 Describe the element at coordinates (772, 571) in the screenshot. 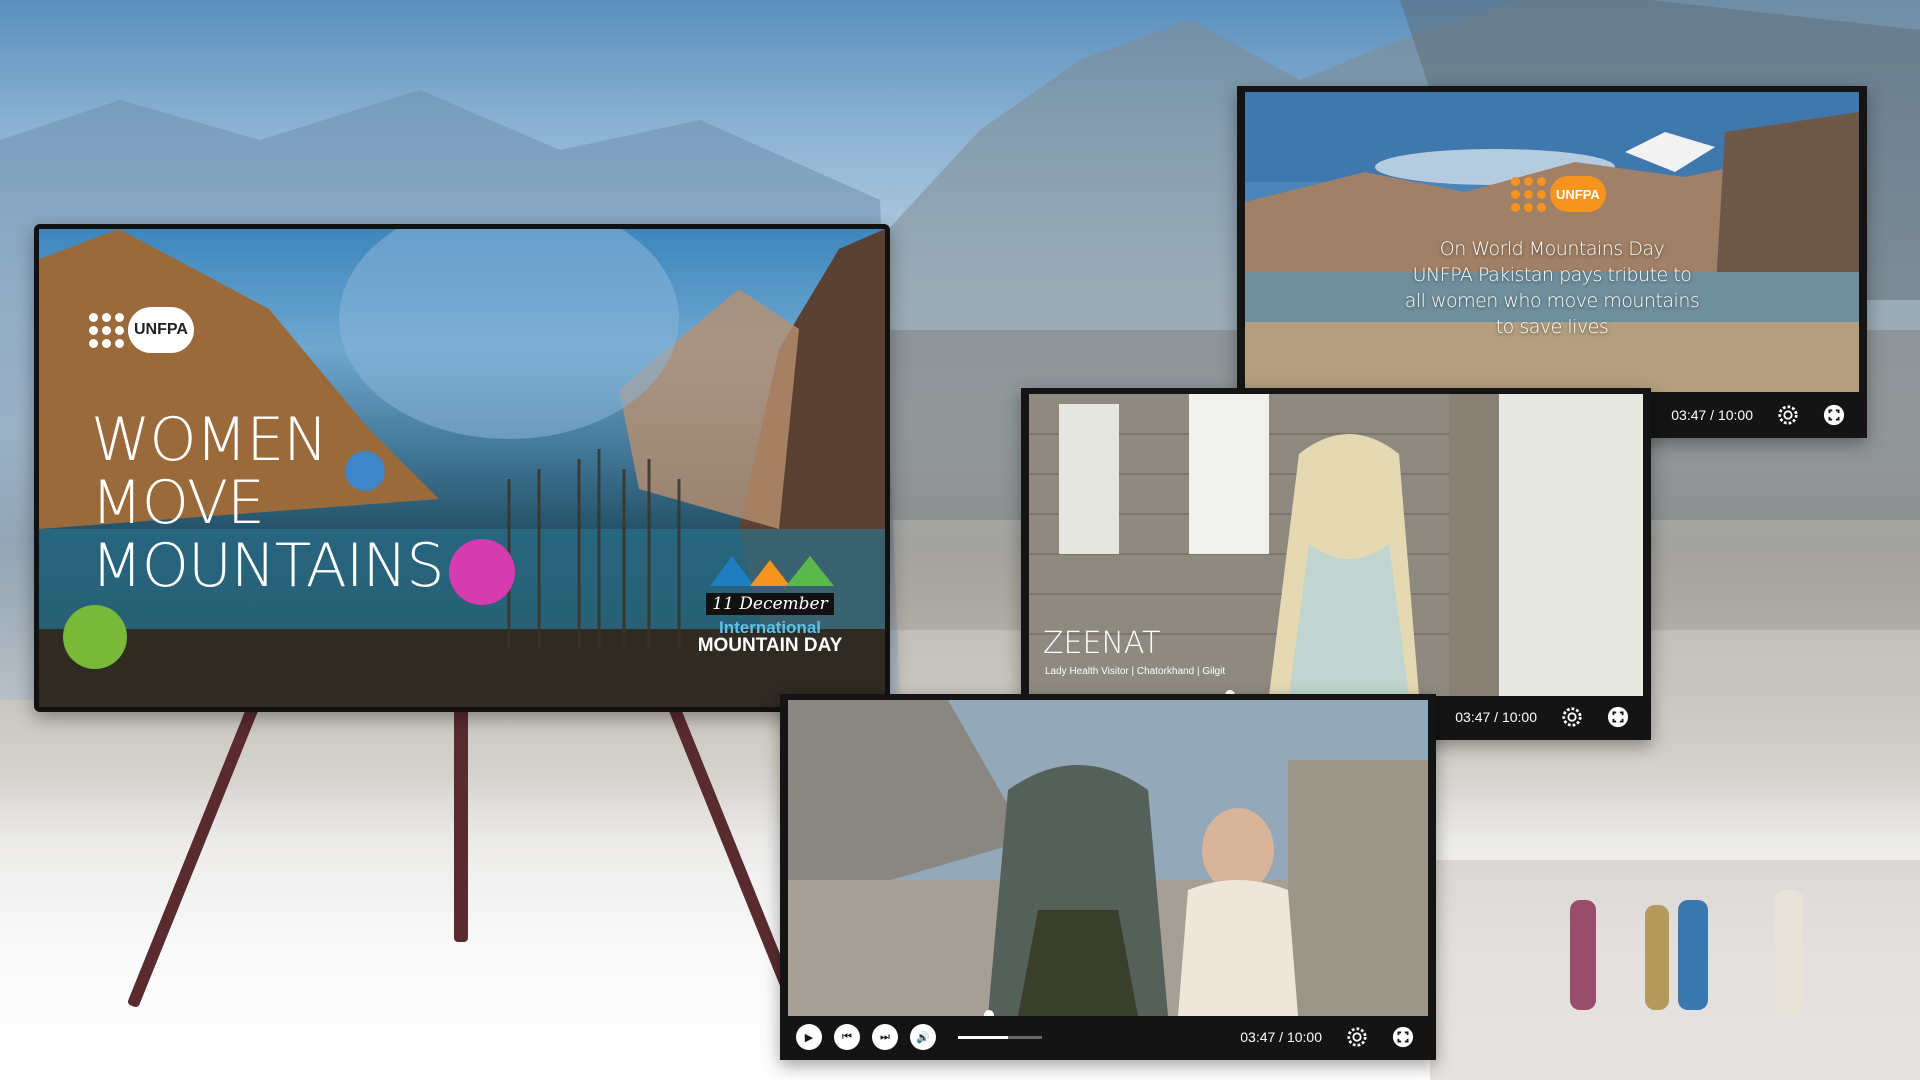

I see `mountain-day-icon` at that location.